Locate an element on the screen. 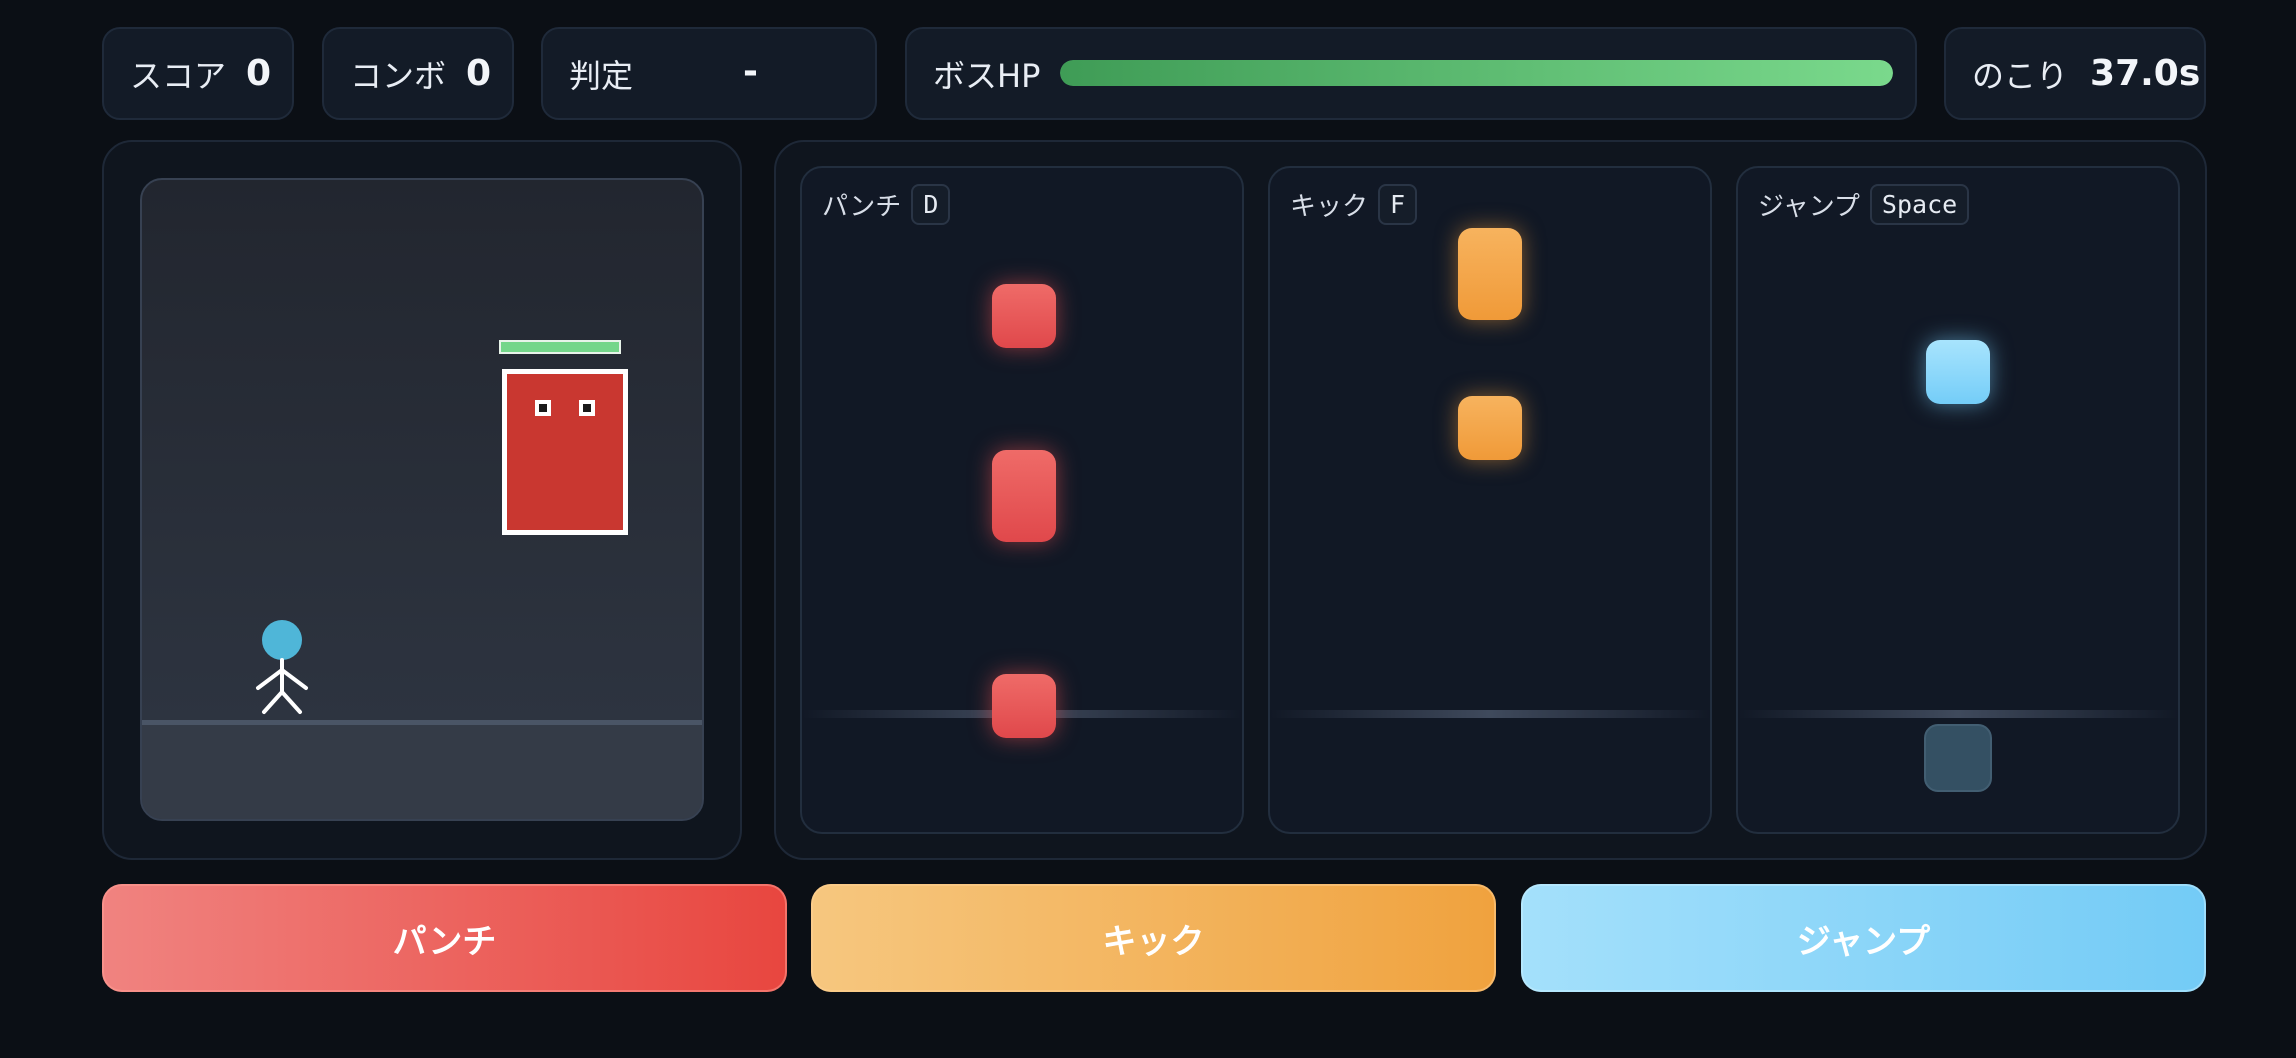  battle-stage is located at coordinates (422, 499).